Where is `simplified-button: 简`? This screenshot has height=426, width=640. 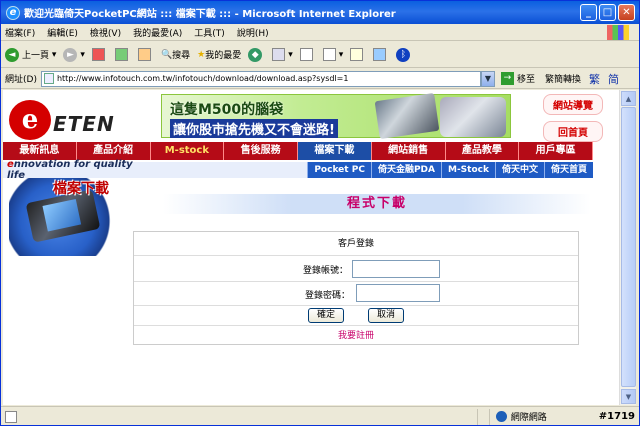 simplified-button: 简 is located at coordinates (613, 79).